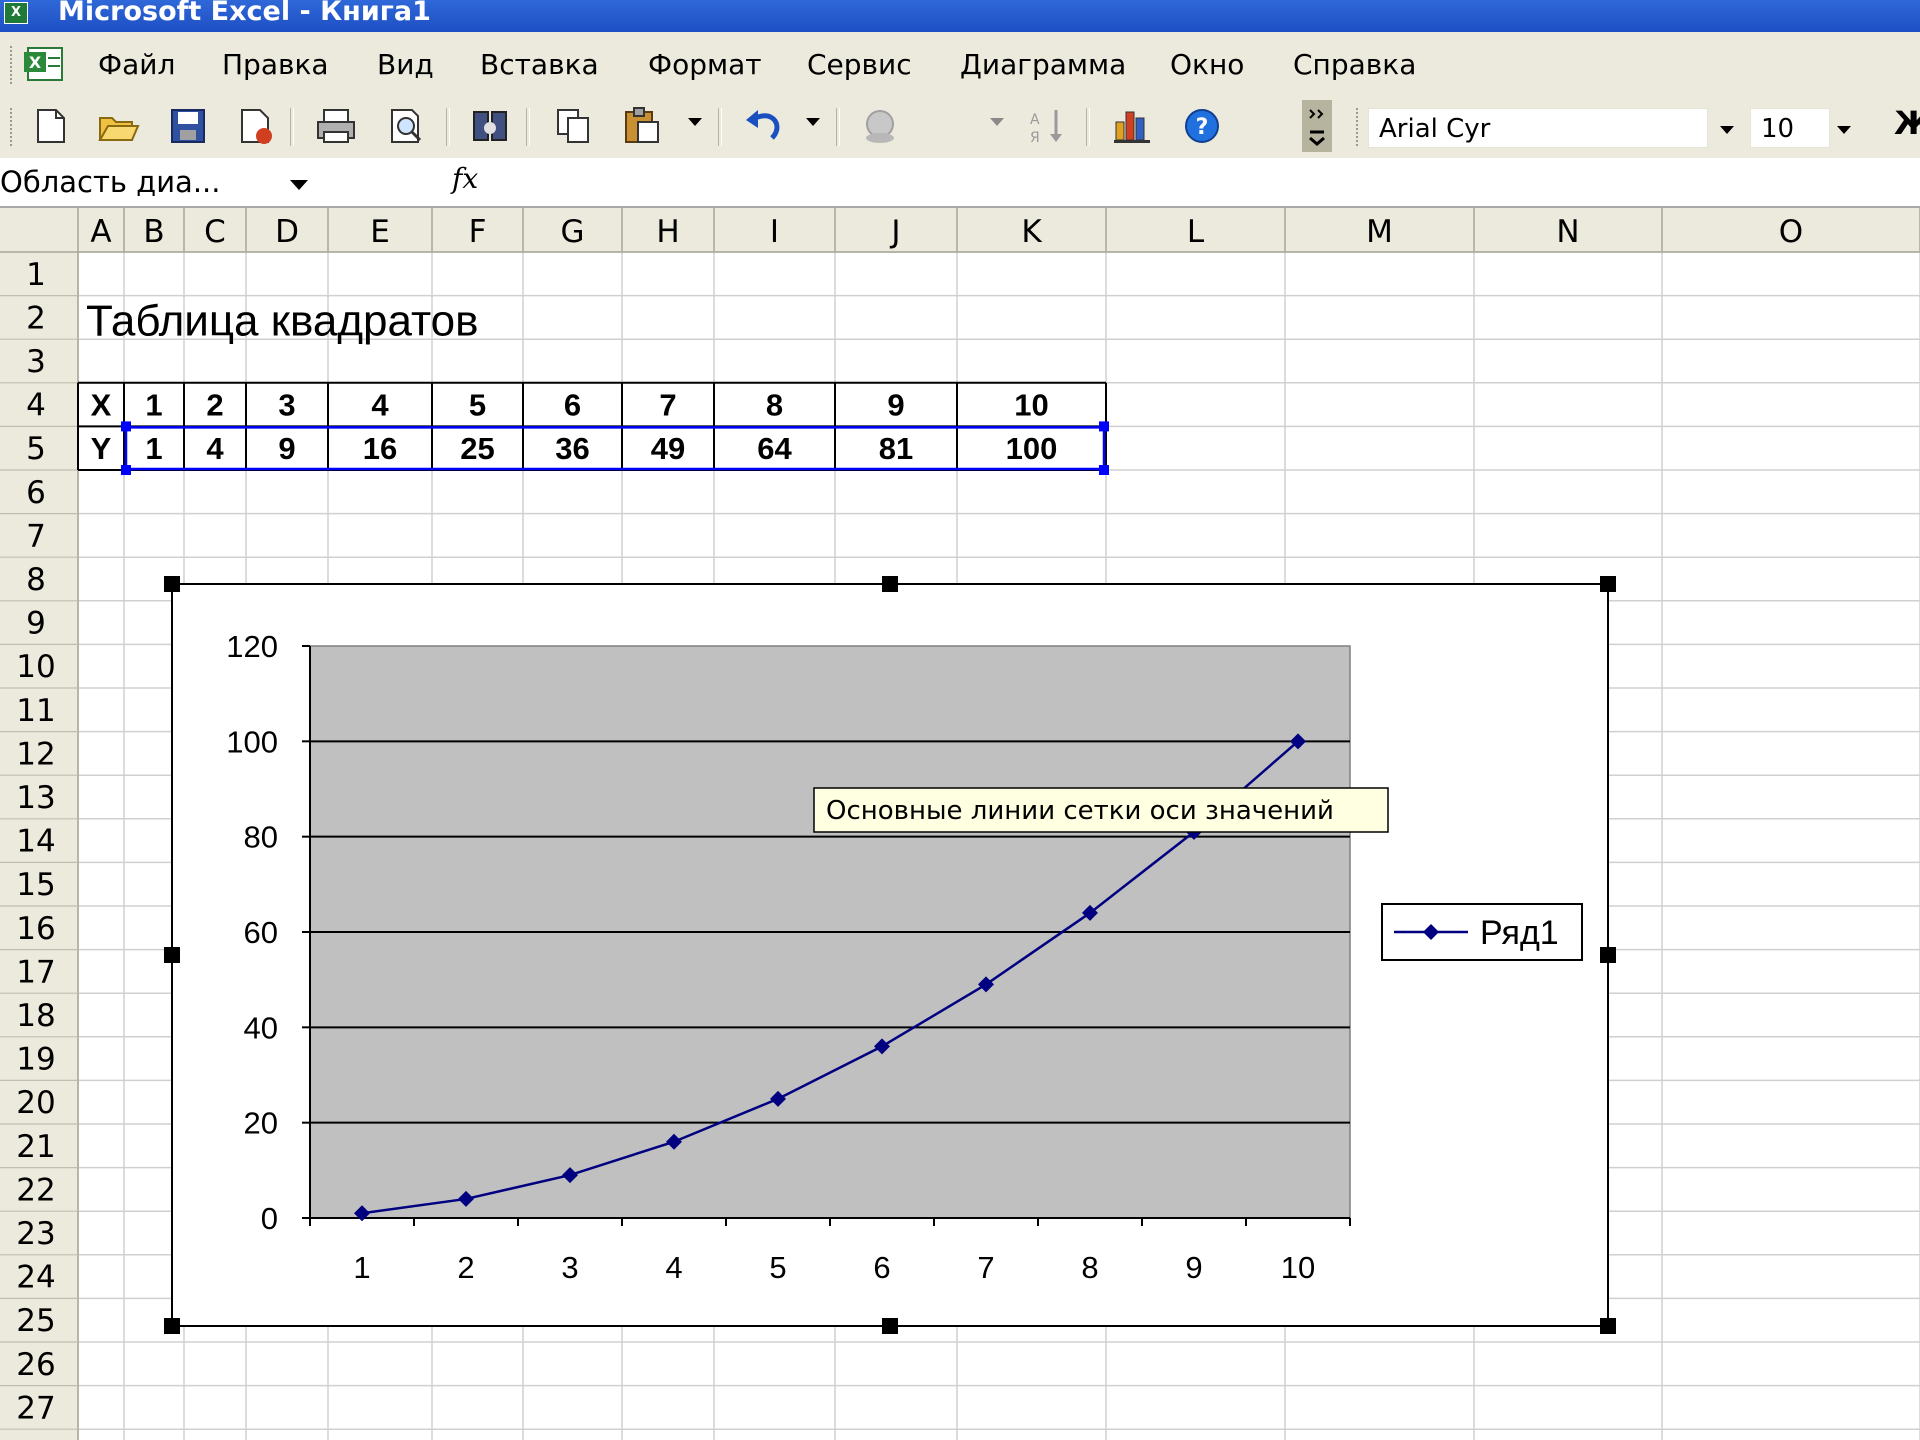 This screenshot has width=1920, height=1440. What do you see at coordinates (36, 449) in the screenshot?
I see `row-header-5: 5` at bounding box center [36, 449].